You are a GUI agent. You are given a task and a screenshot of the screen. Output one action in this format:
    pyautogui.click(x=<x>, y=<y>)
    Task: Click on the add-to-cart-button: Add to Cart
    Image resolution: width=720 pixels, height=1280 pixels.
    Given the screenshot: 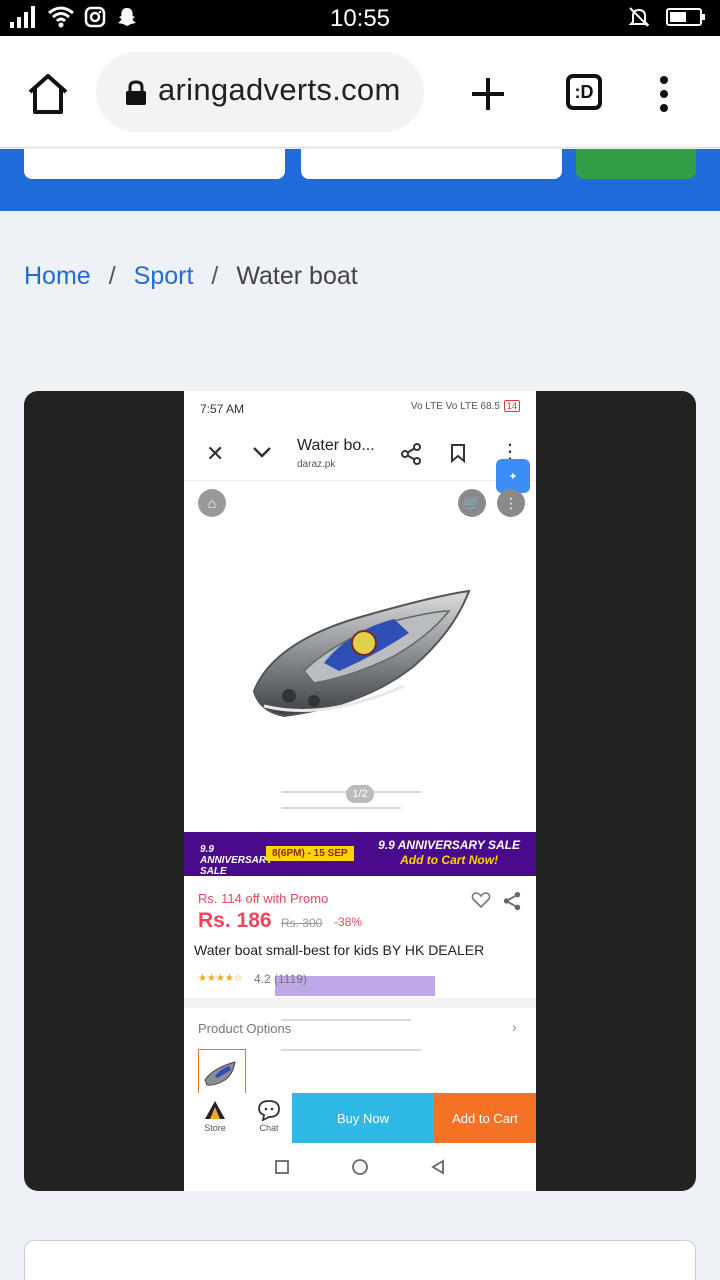 What is the action you would take?
    pyautogui.click(x=485, y=1118)
    